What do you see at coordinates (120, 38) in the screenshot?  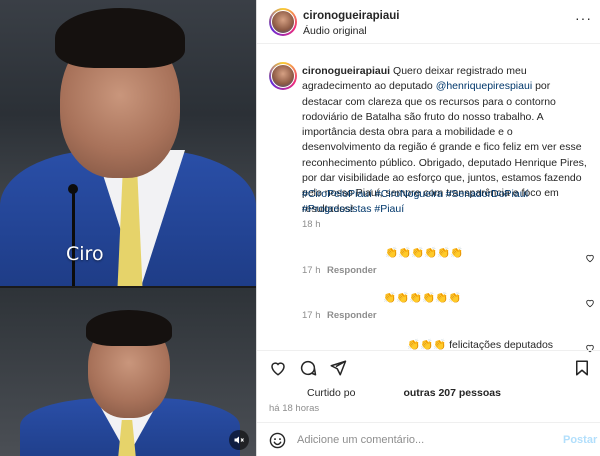 I see `hair-shape` at bounding box center [120, 38].